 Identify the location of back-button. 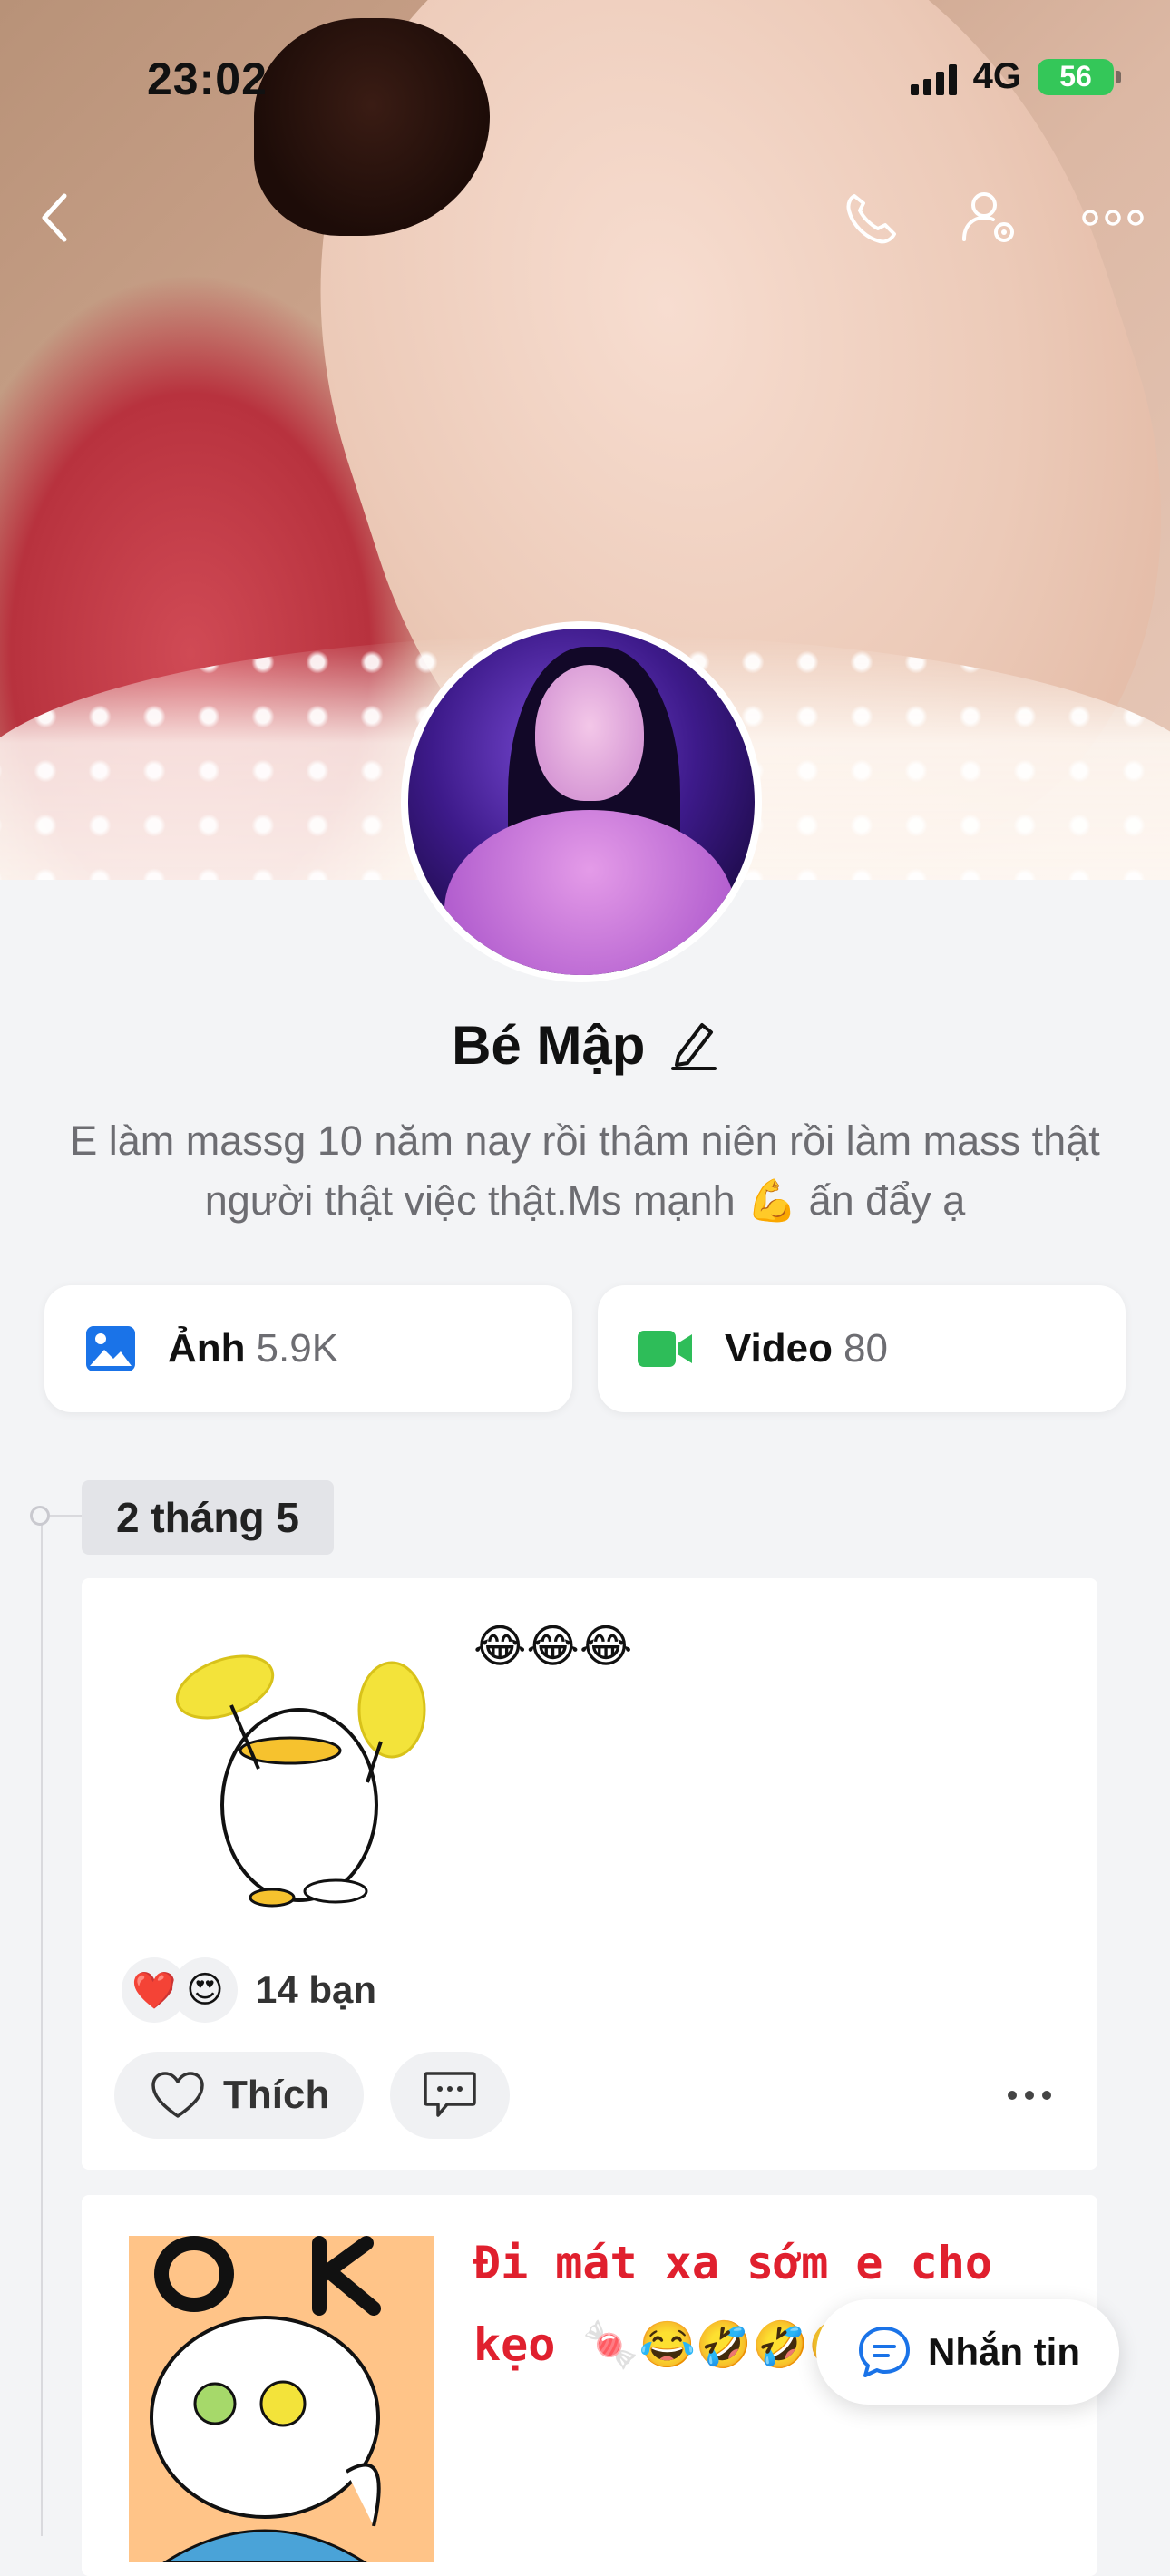
(55, 217).